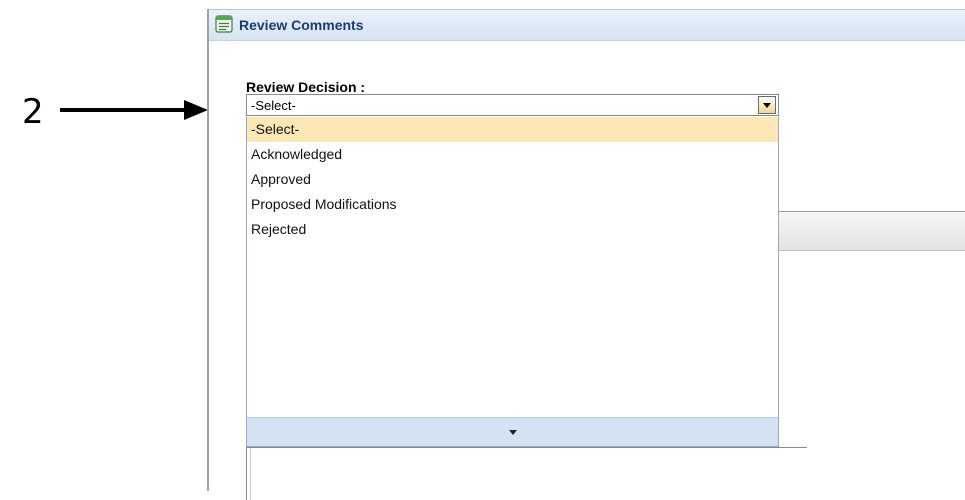 This screenshot has height=500, width=965. What do you see at coordinates (512, 154) in the screenshot?
I see `option-acknowledged: Acknowledged` at bounding box center [512, 154].